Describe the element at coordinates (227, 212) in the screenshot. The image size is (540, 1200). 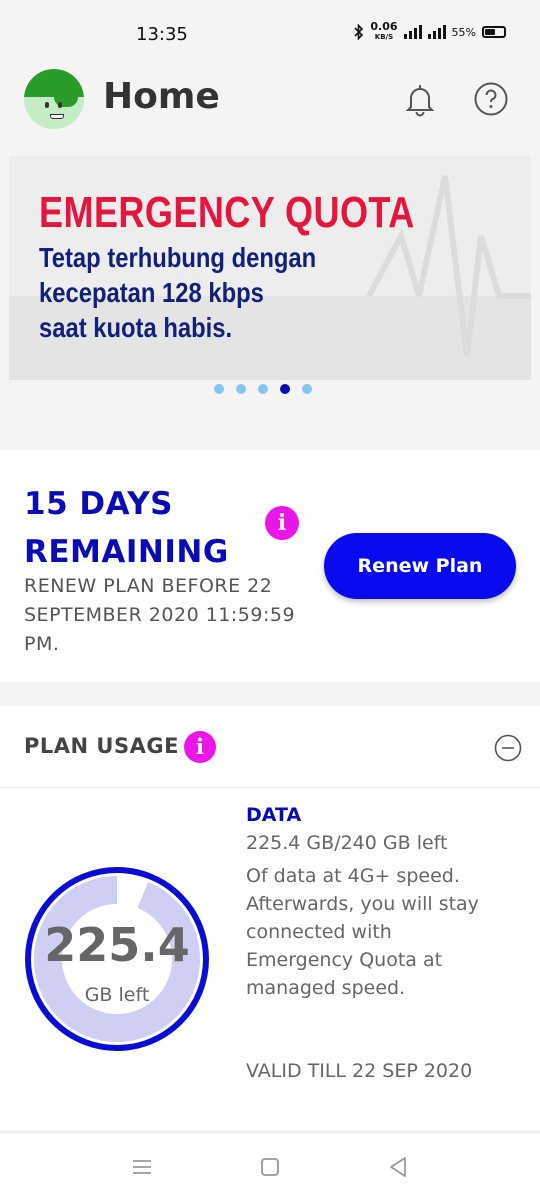
I see `banner-title: EMERGENCY QUOTA` at that location.